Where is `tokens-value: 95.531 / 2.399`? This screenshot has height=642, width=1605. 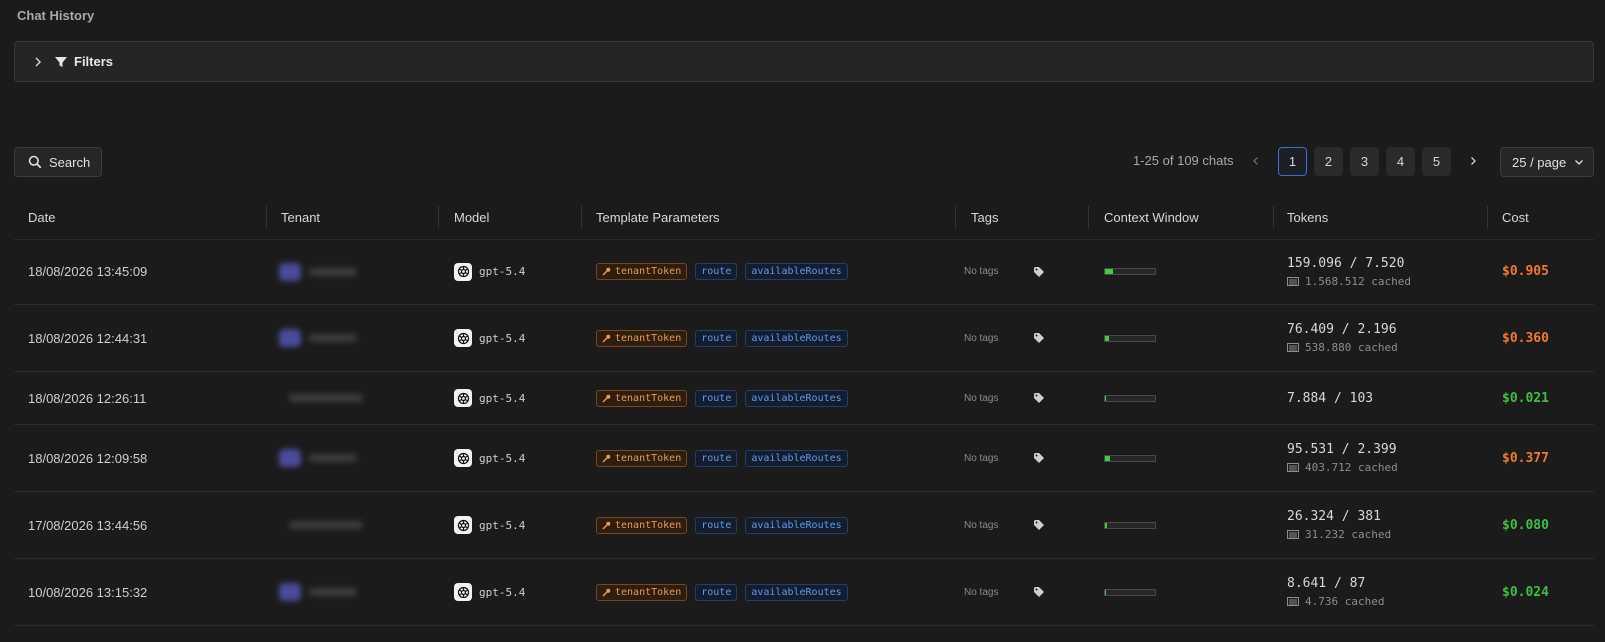 tokens-value: 95.531 / 2.399 is located at coordinates (1342, 449).